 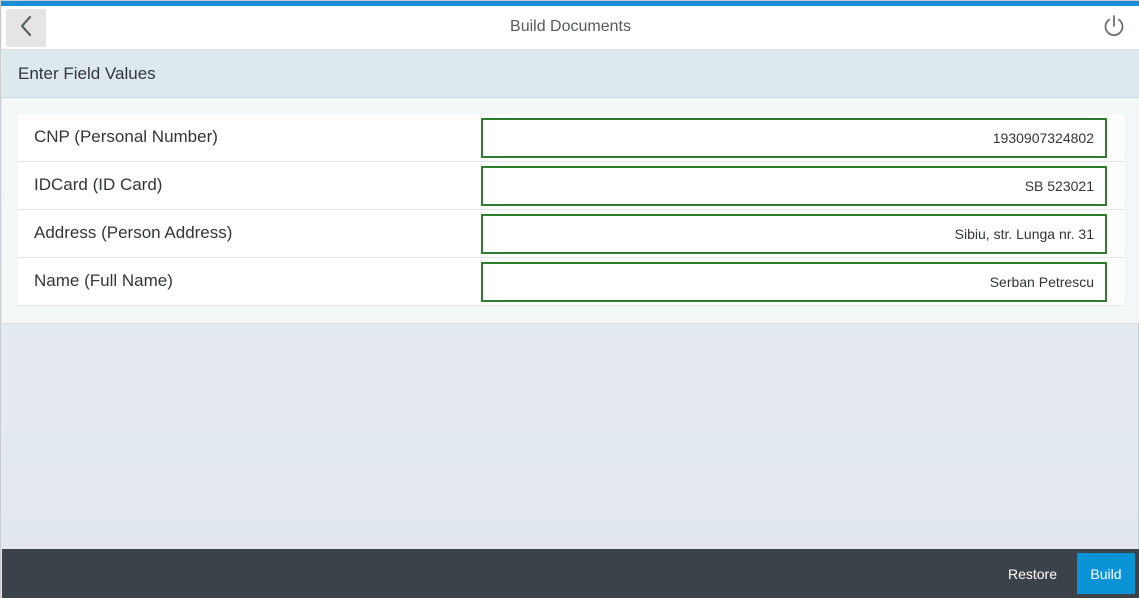 I want to click on chevron-left-icon, so click(x=26, y=28).